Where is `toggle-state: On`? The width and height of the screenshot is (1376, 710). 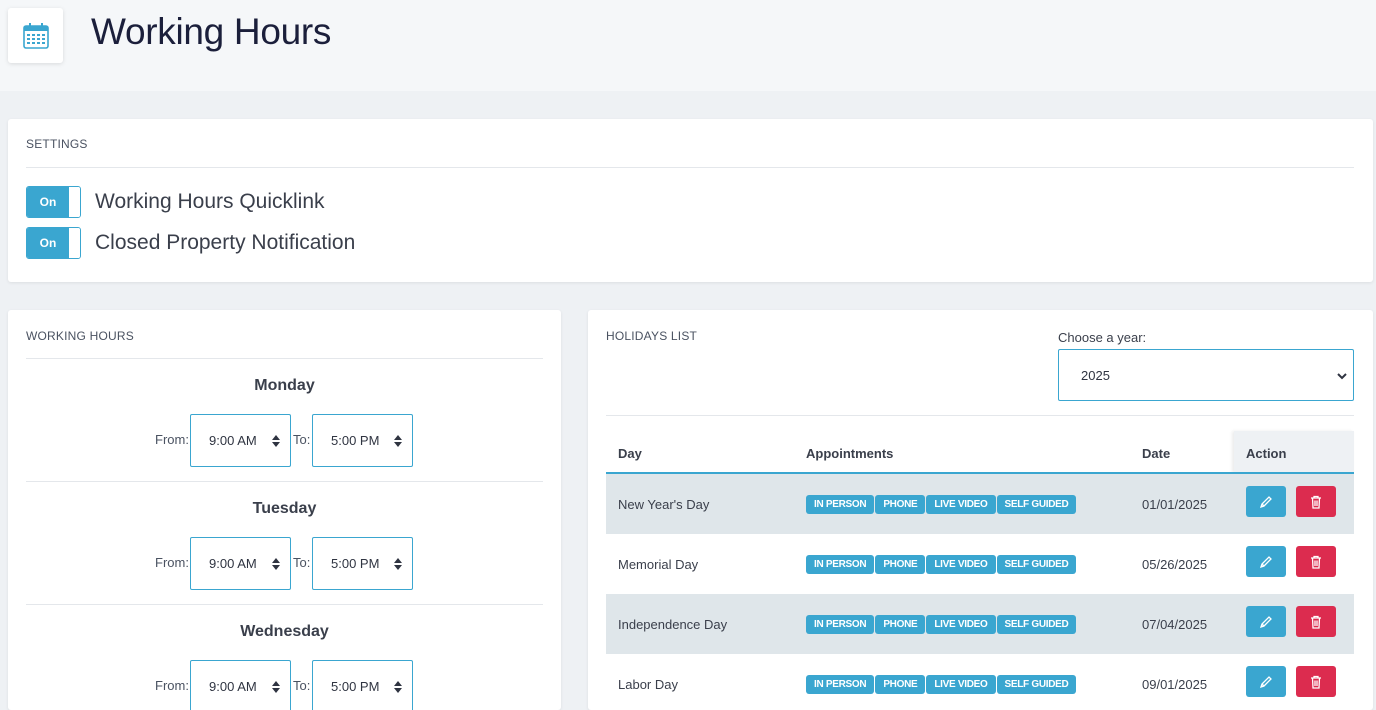 toggle-state: On is located at coordinates (48, 243).